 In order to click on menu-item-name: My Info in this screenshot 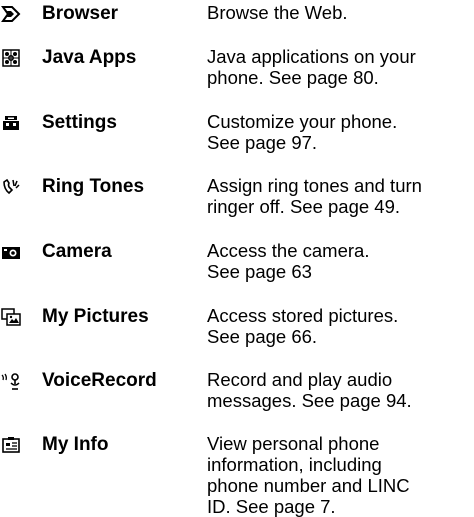, I will do `click(75, 444)`.